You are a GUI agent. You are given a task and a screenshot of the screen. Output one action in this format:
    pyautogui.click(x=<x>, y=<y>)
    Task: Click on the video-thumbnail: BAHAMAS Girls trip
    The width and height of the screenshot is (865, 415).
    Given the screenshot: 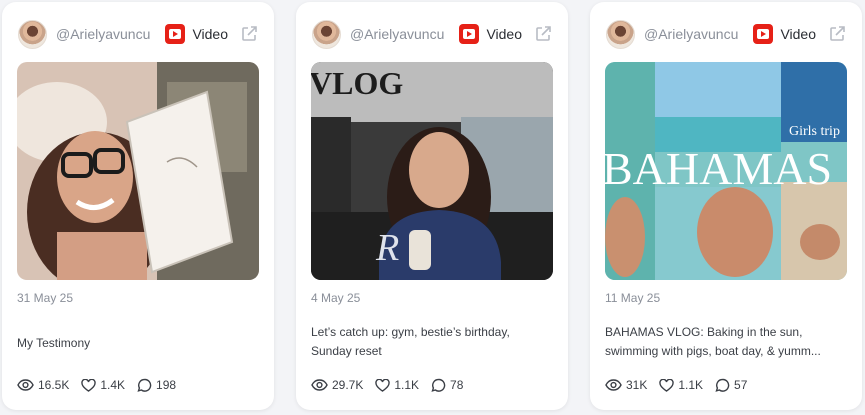 What is the action you would take?
    pyautogui.click(x=726, y=171)
    